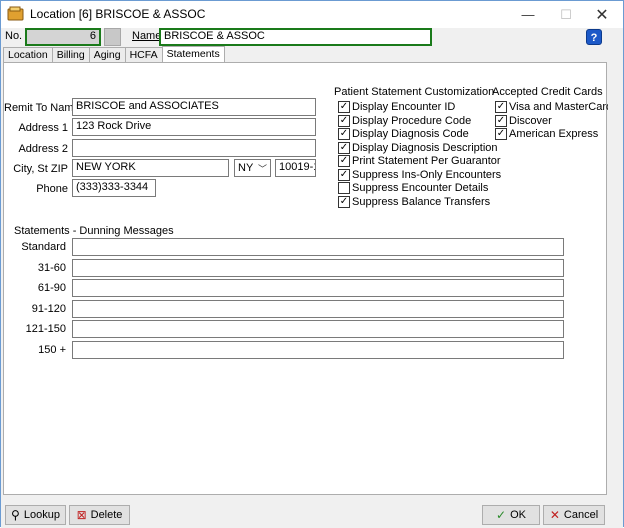  I want to click on lookup-button: ⚲ Lookup, so click(35, 515).